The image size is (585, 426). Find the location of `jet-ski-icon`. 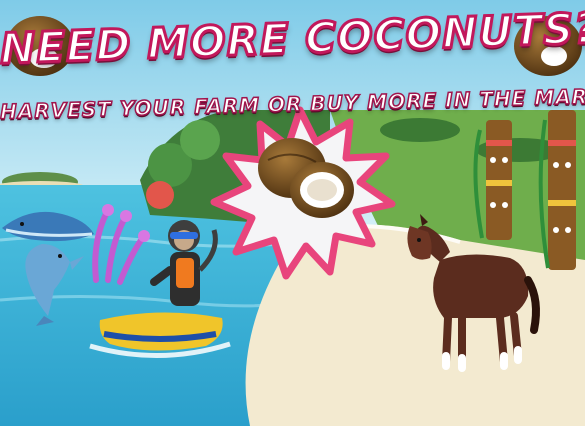

jet-ski-icon is located at coordinates (160, 335).